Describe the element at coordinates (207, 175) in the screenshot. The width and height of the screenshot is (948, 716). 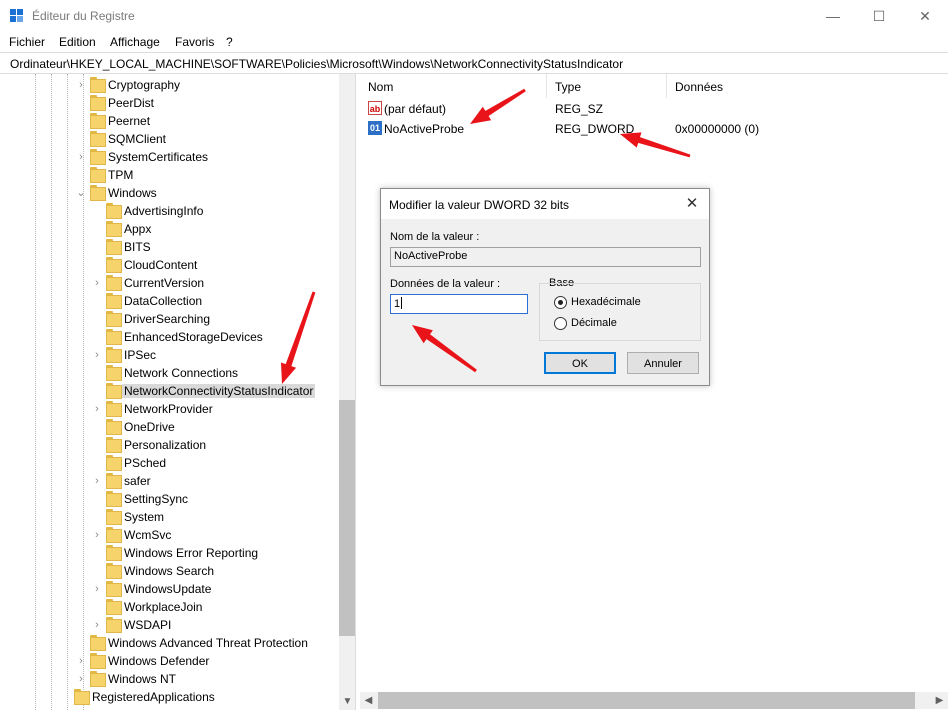
I see `tree-node: TPM` at that location.